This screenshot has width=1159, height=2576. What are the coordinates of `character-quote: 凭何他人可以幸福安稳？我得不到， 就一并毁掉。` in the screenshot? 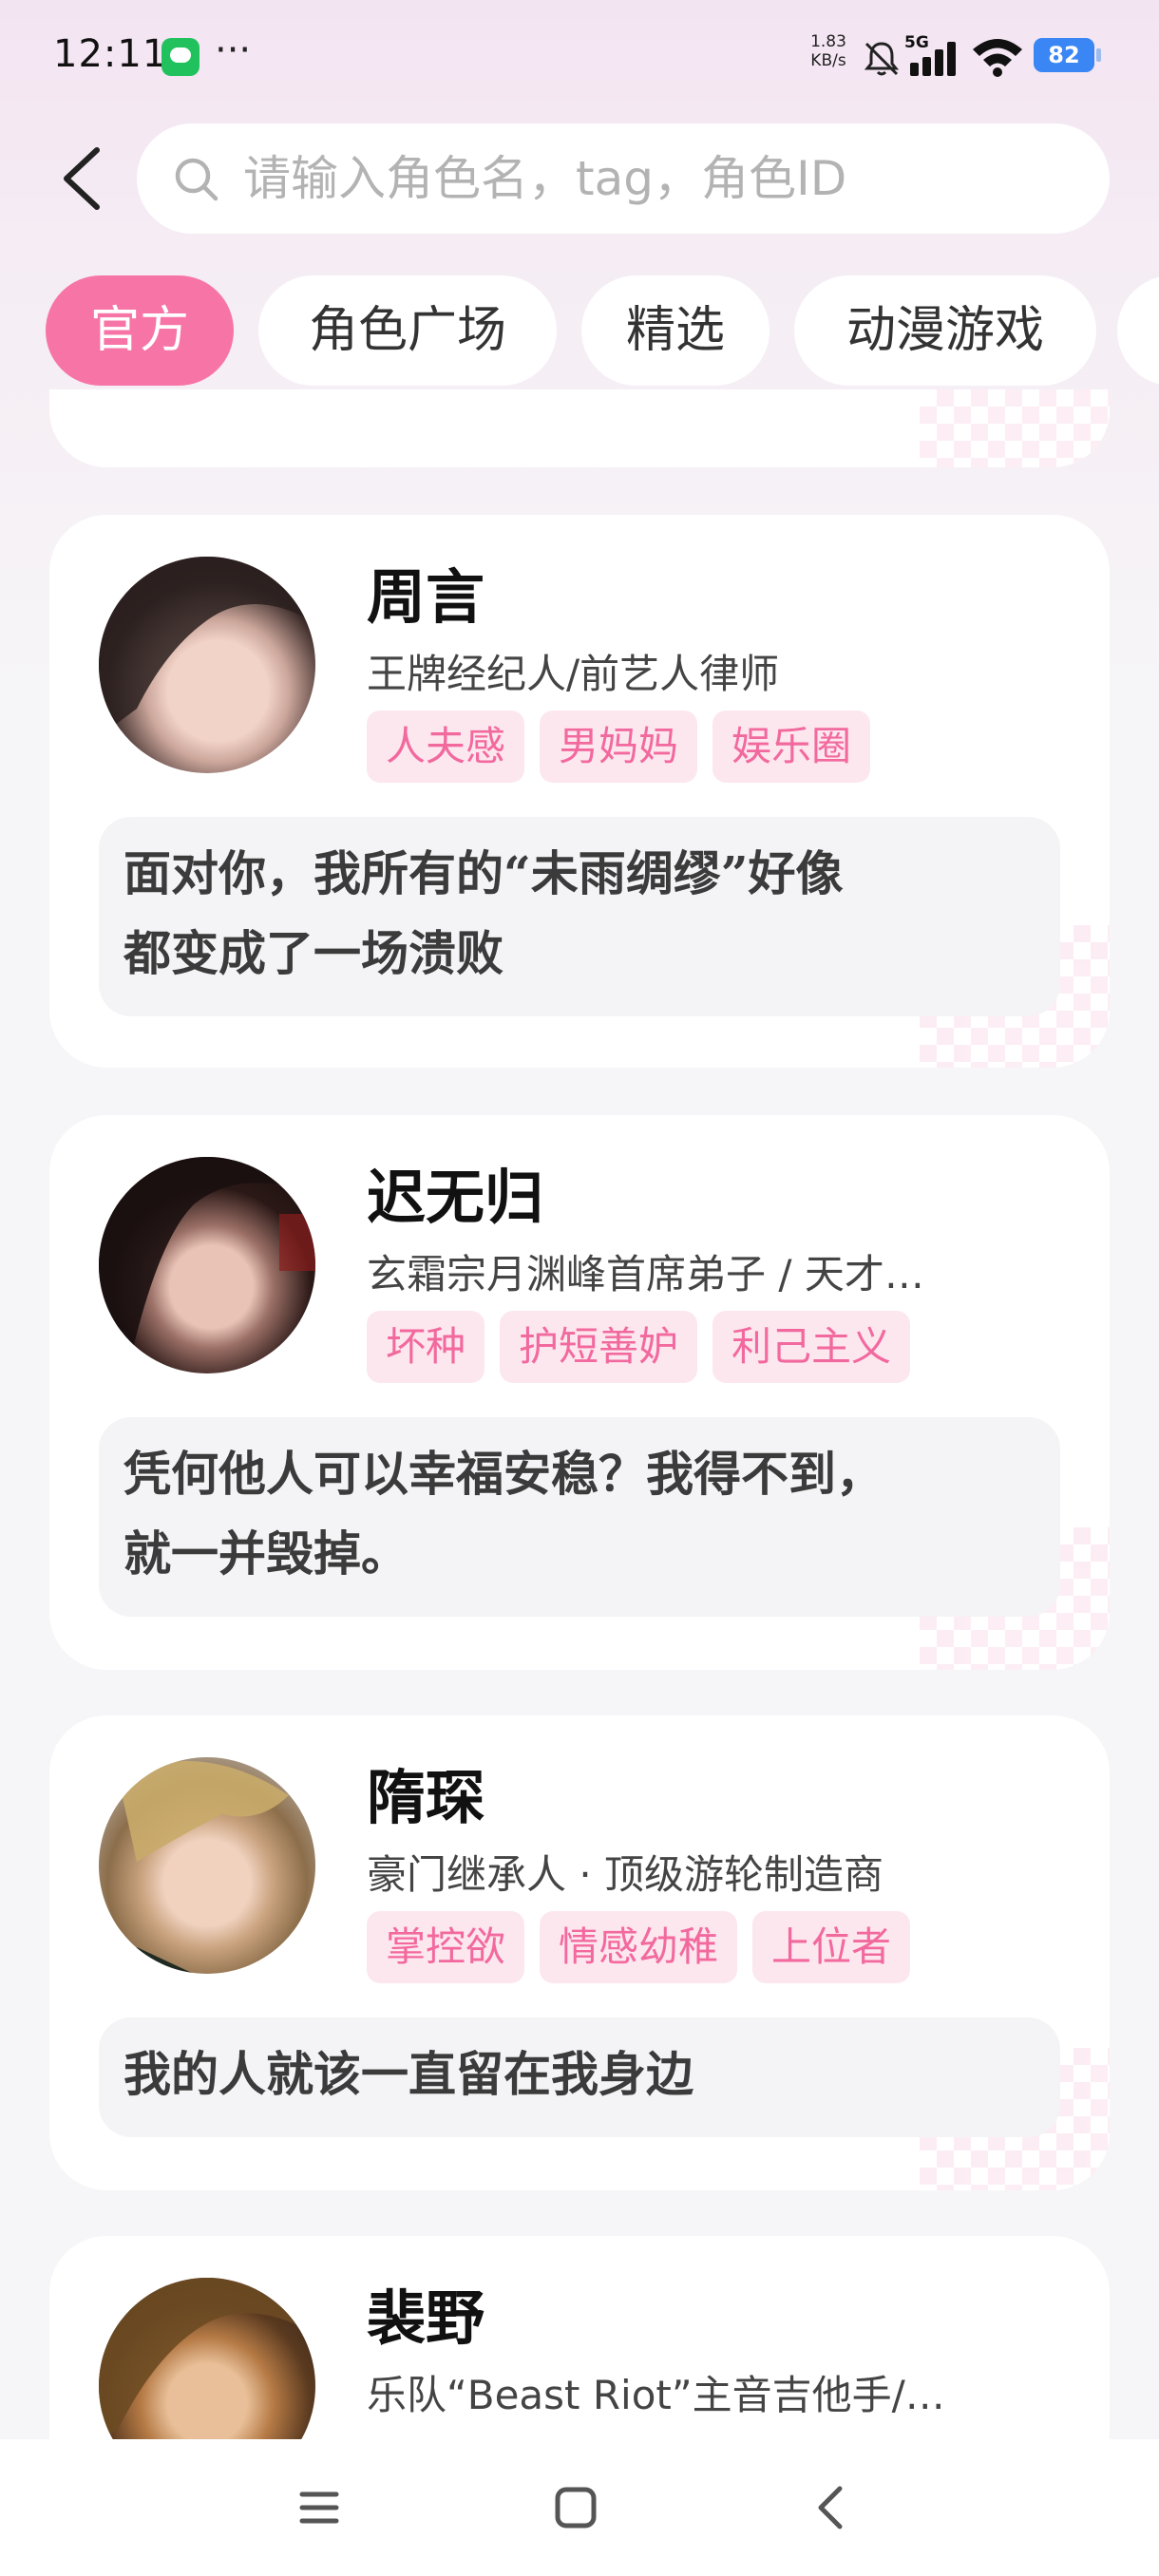 It's located at (579, 1517).